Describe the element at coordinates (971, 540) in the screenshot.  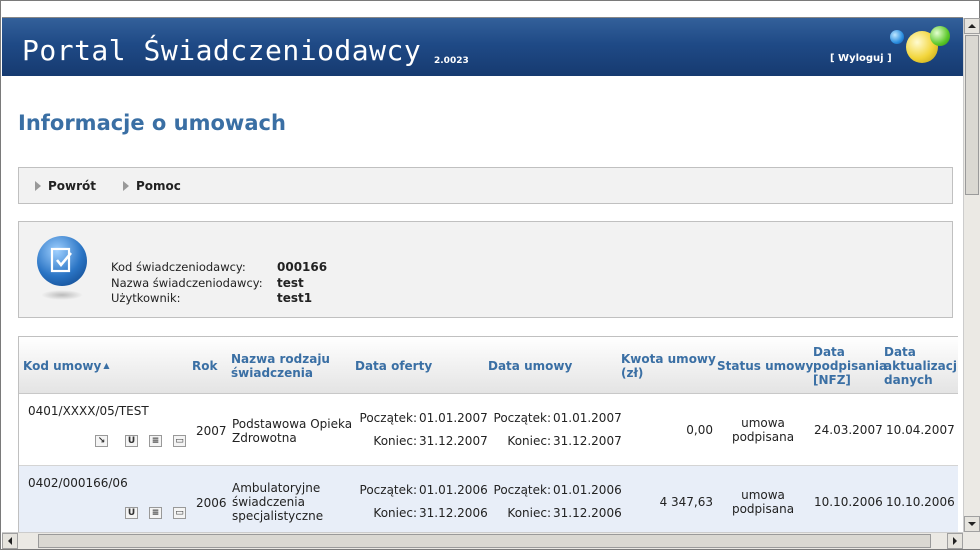
I see `scrollbar-corner` at that location.